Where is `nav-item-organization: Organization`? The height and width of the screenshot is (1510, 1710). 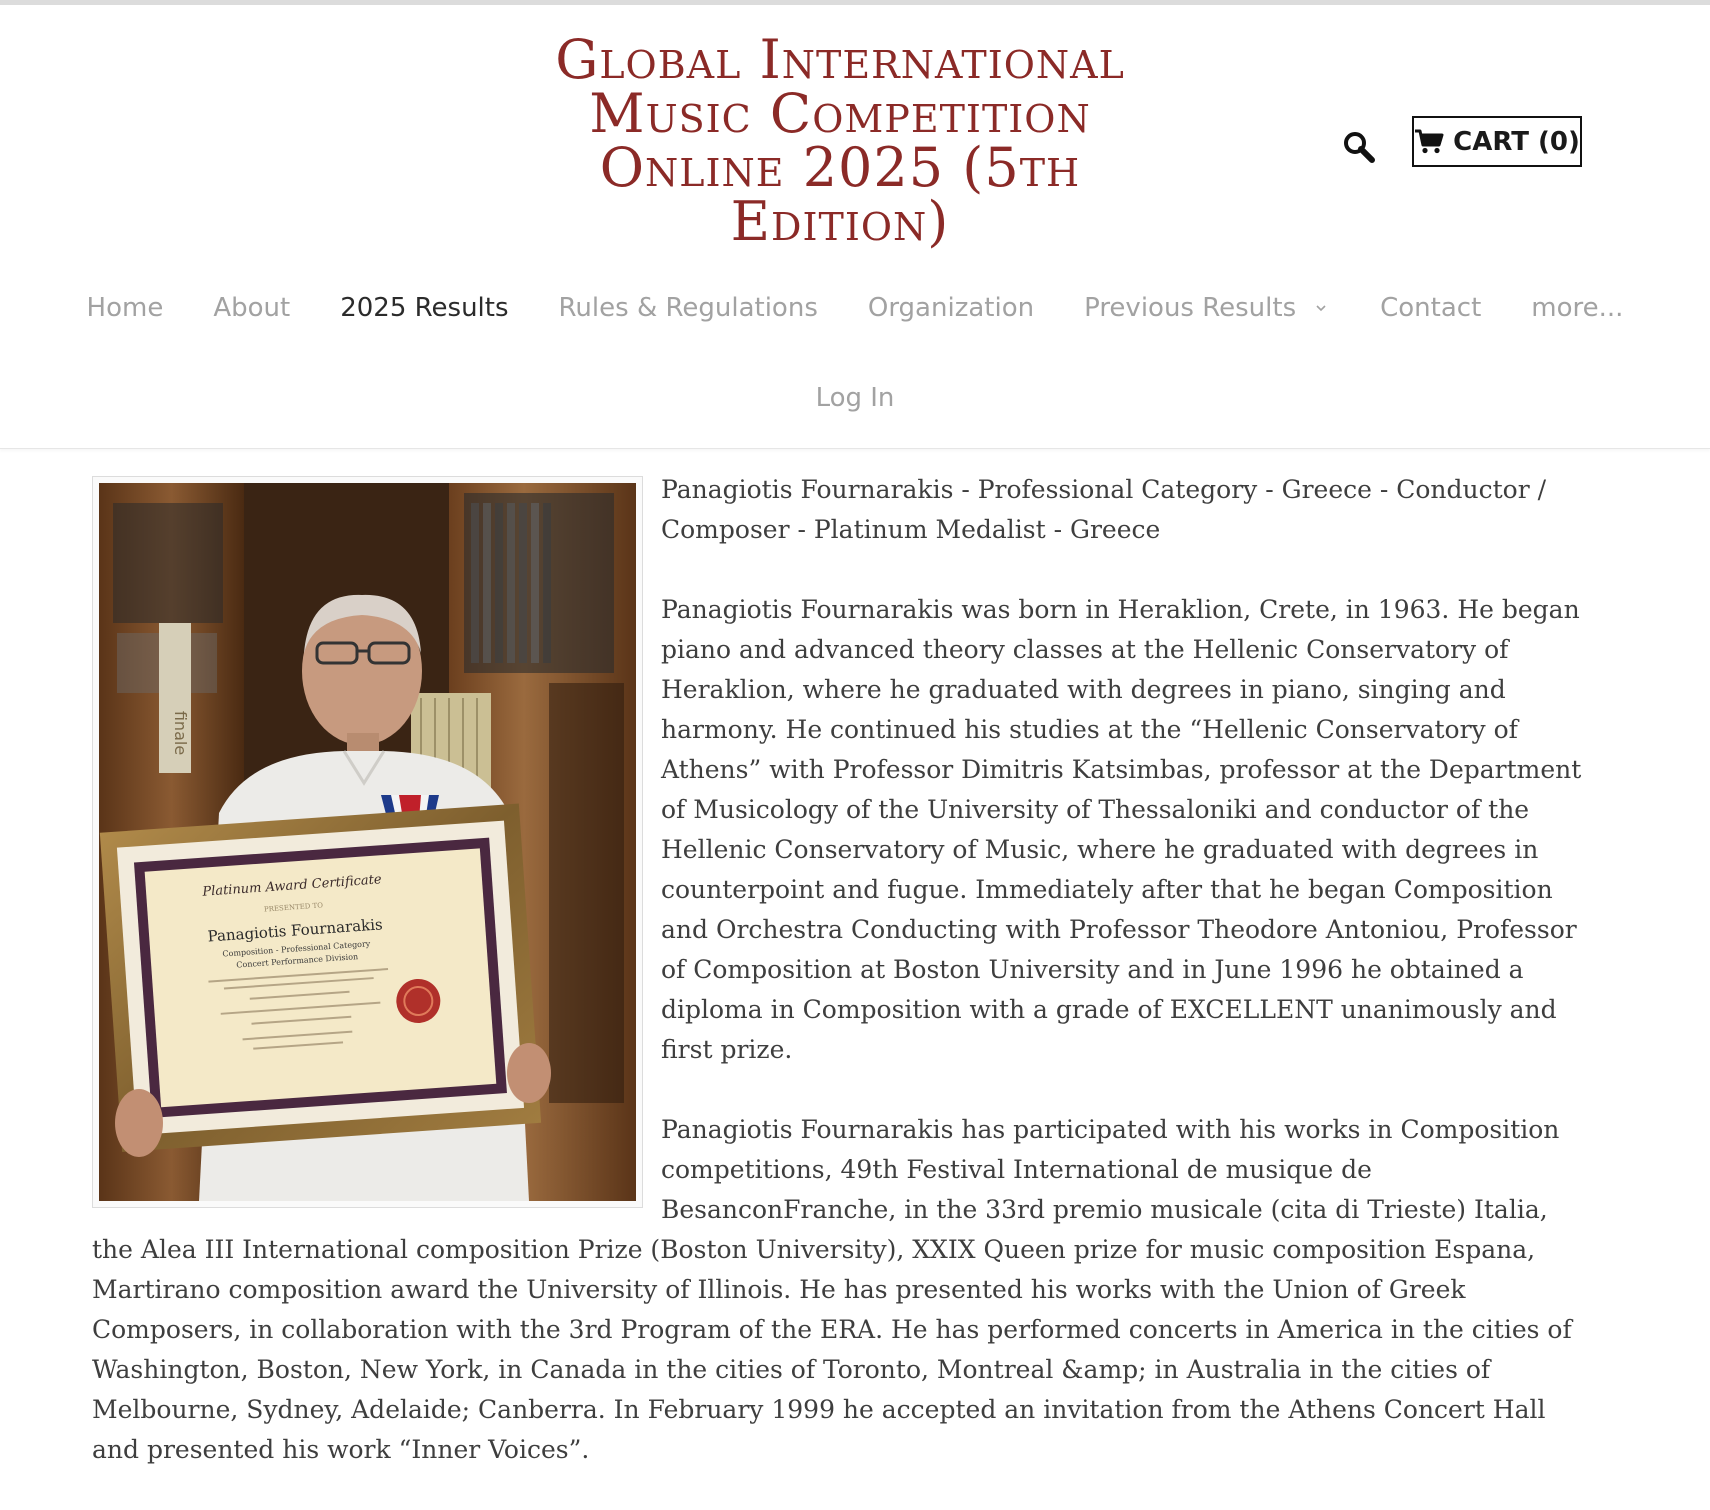 nav-item-organization: Organization is located at coordinates (951, 308).